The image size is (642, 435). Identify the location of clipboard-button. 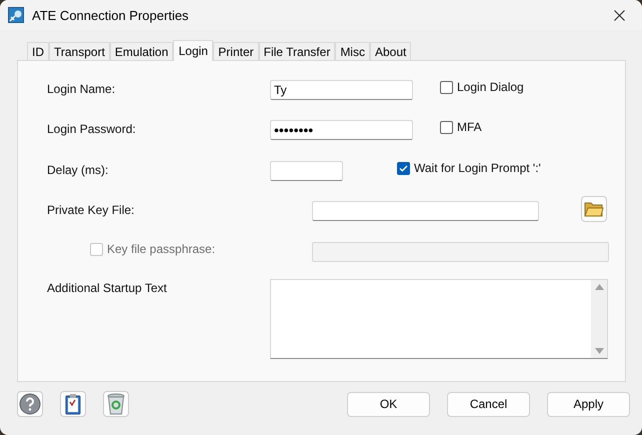
(73, 404).